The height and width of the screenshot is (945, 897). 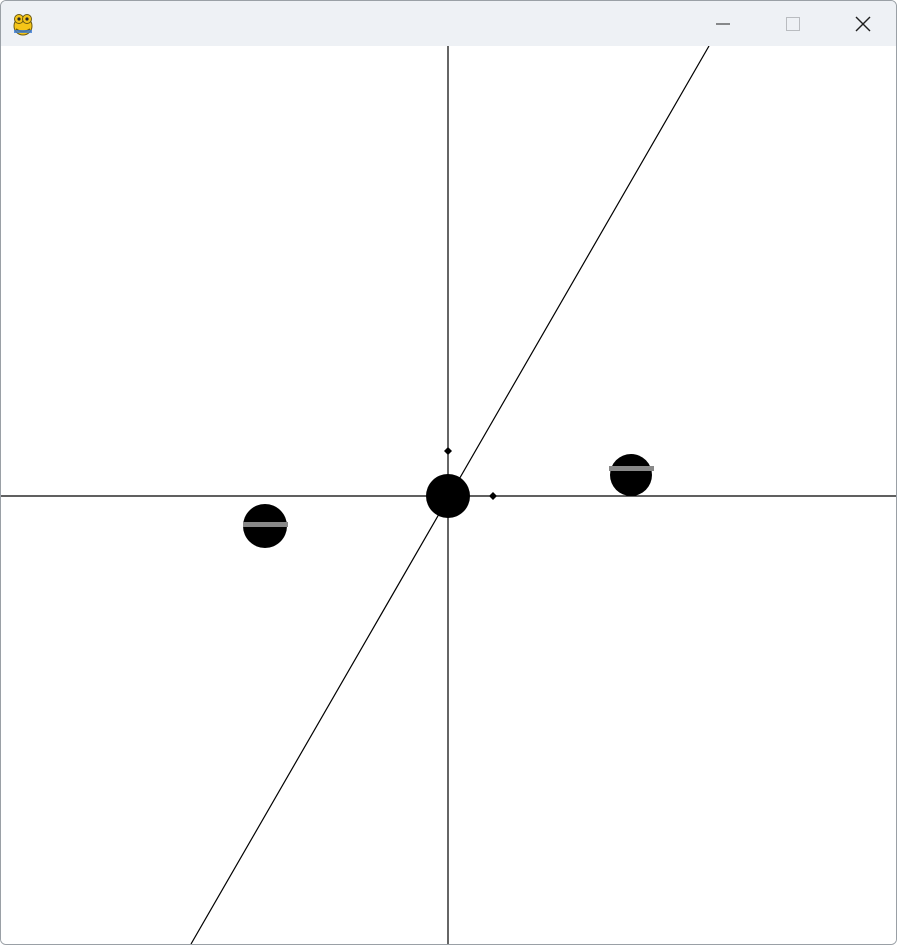 I want to click on maximize-button, so click(x=793, y=23).